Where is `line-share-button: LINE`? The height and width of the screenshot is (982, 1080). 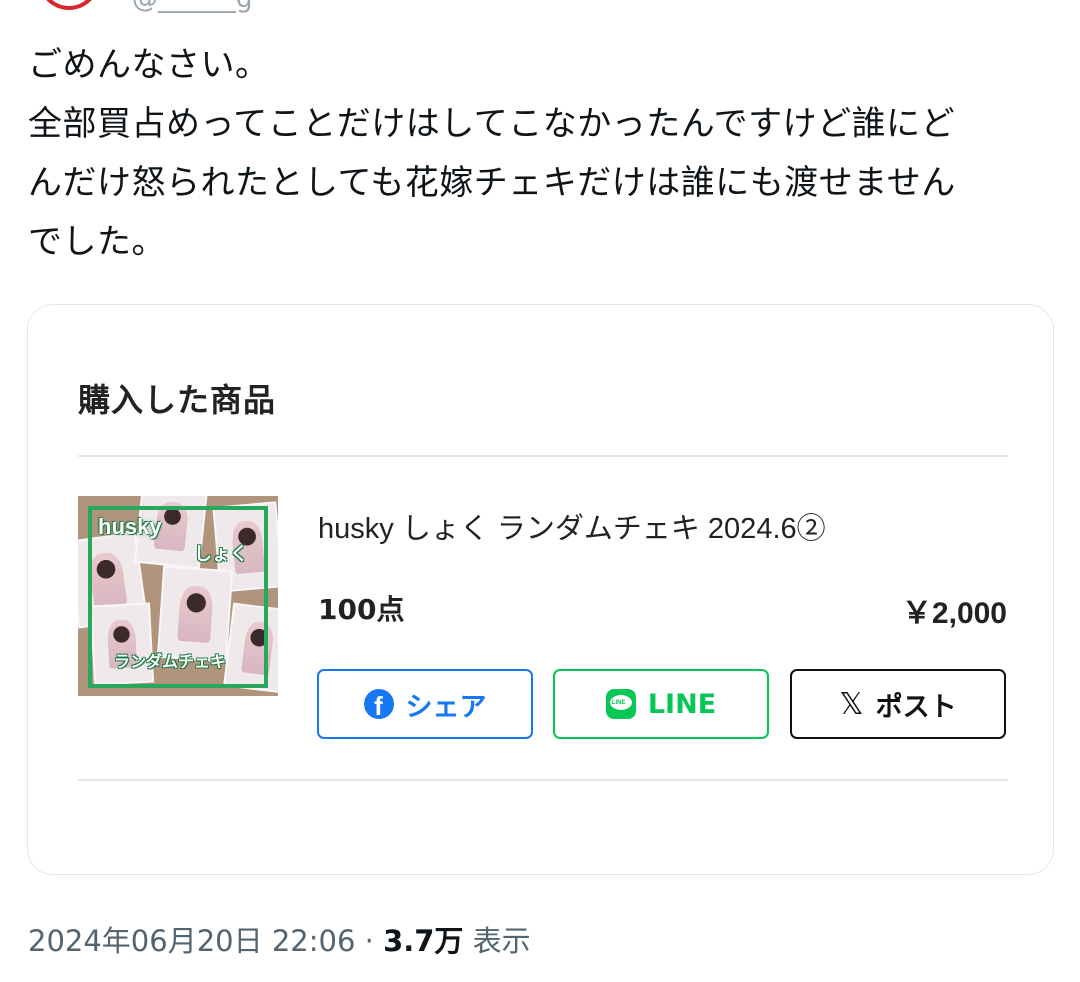 line-share-button: LINE is located at coordinates (661, 704).